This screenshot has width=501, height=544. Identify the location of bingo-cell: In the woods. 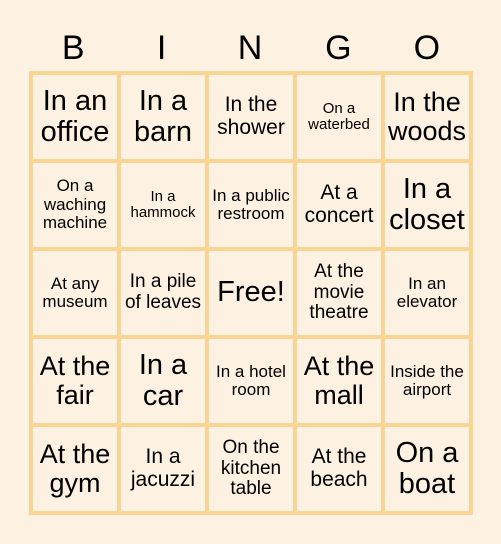
(427, 117).